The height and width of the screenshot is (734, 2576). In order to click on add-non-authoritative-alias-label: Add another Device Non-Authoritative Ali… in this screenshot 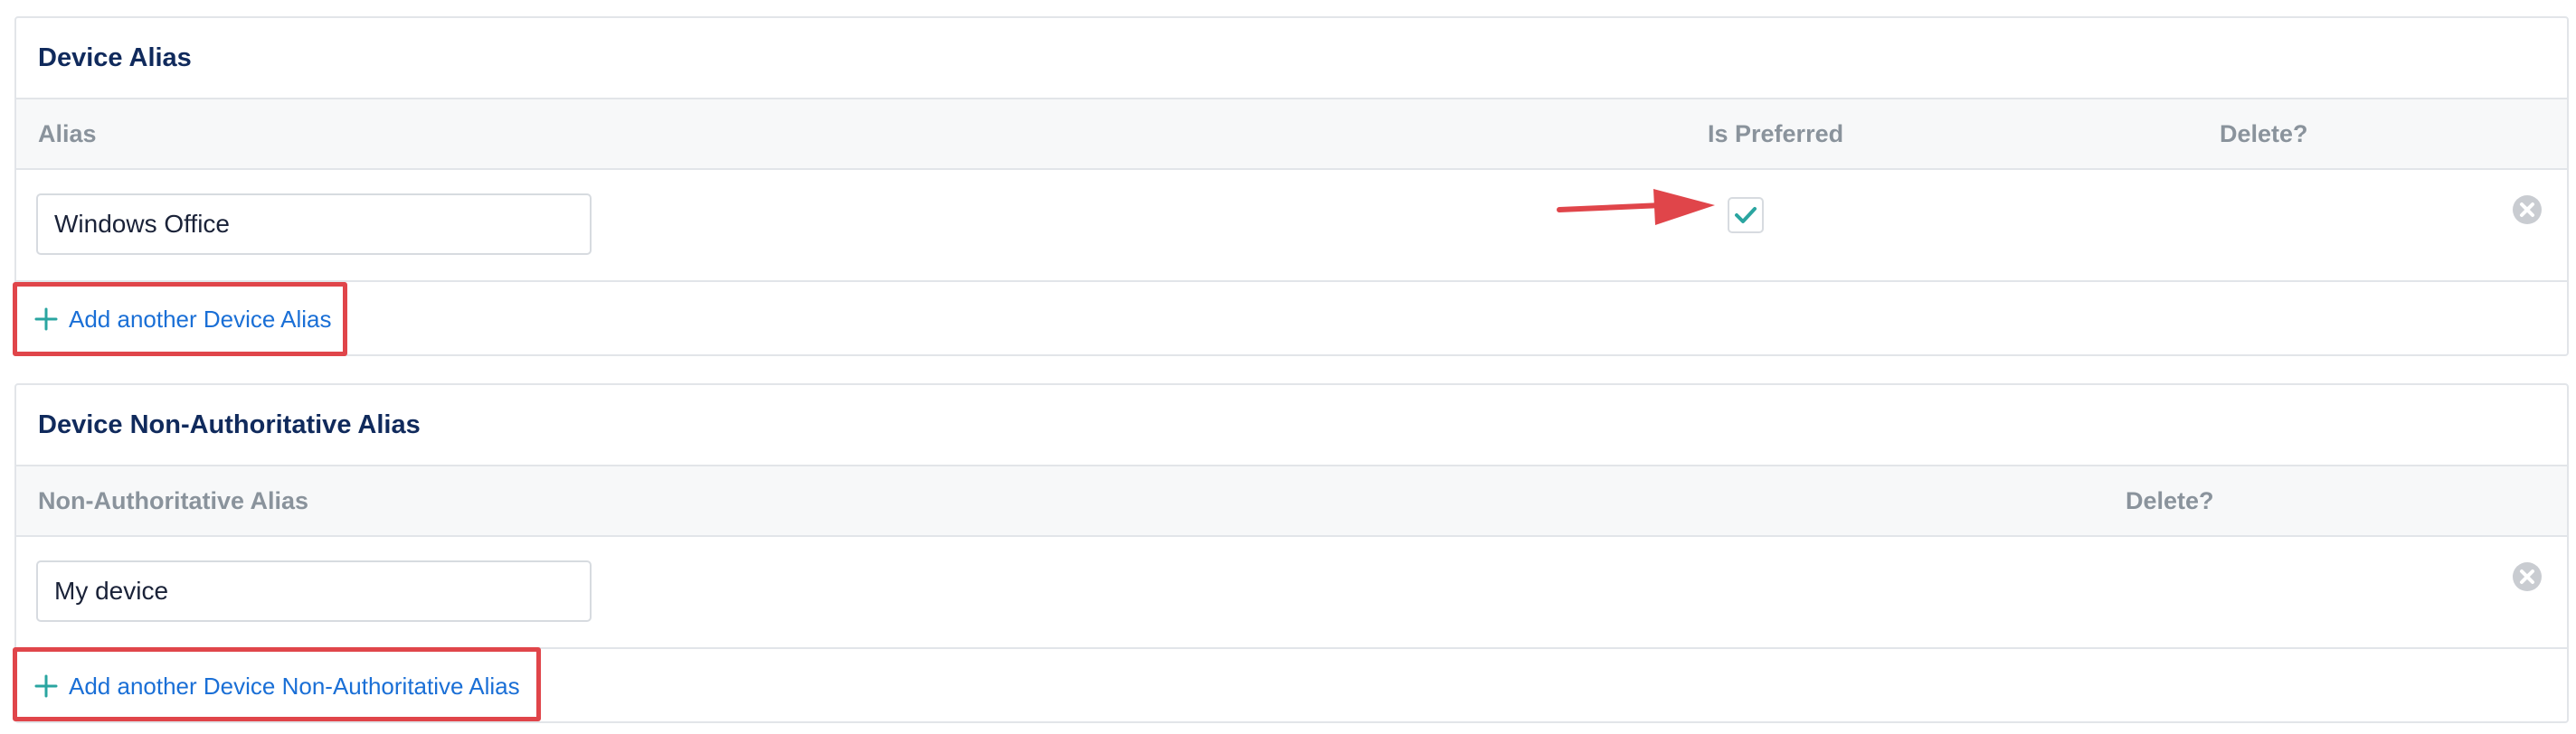, I will do `click(295, 686)`.